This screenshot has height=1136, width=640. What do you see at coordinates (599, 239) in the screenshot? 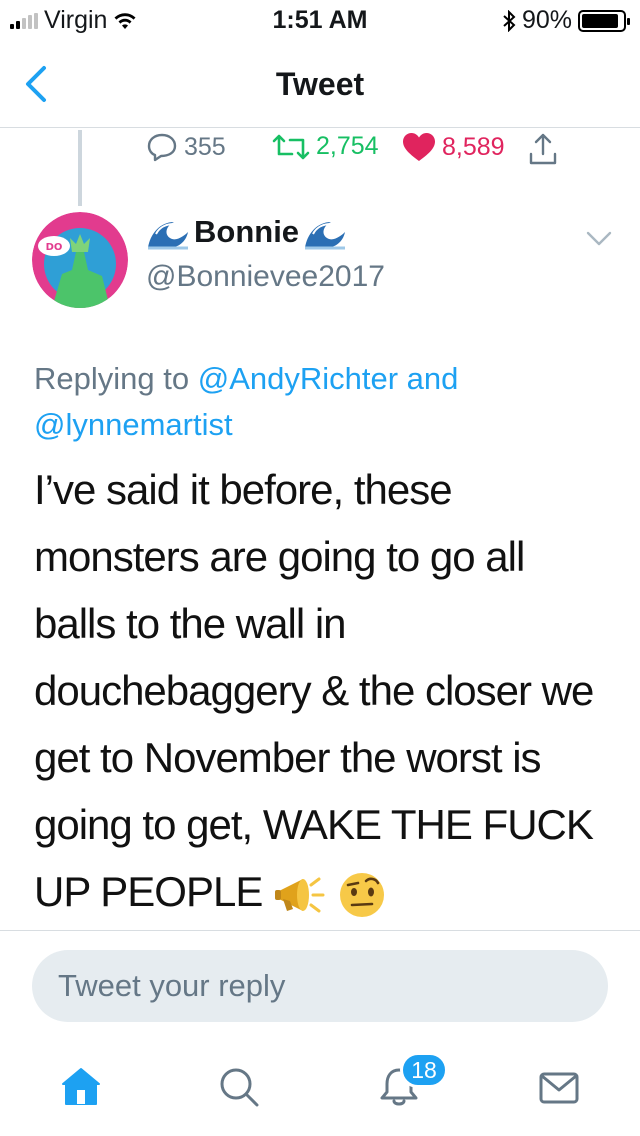
I see `chevron-down-icon` at bounding box center [599, 239].